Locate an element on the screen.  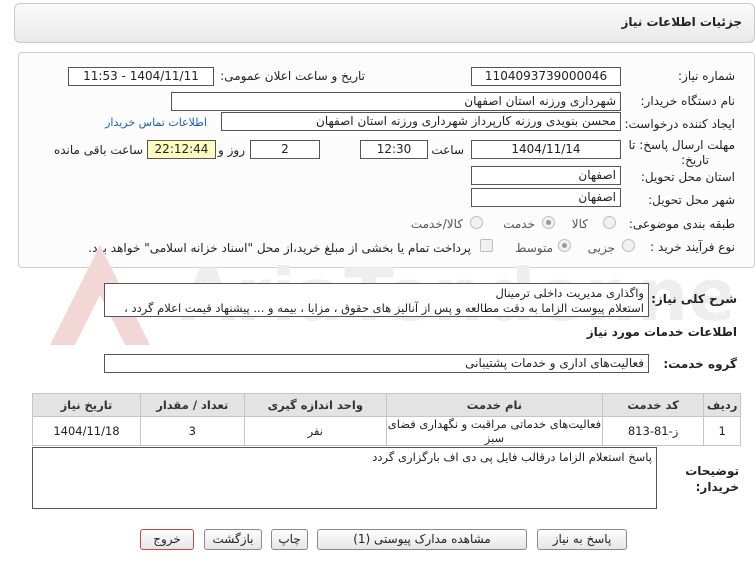
city-label: شهر محل تحویل: is located at coordinates (691, 200).